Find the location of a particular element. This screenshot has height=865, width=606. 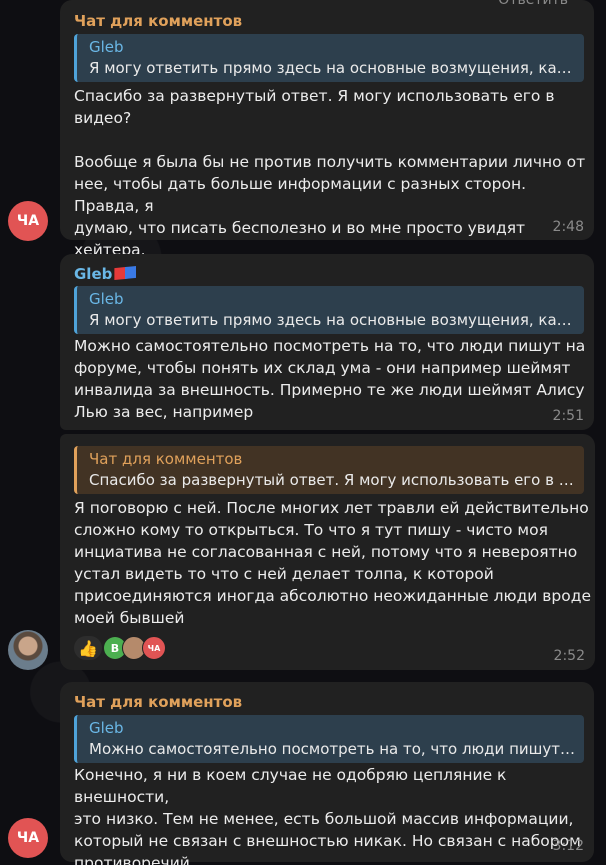

avatar is located at coordinates (28, 650).